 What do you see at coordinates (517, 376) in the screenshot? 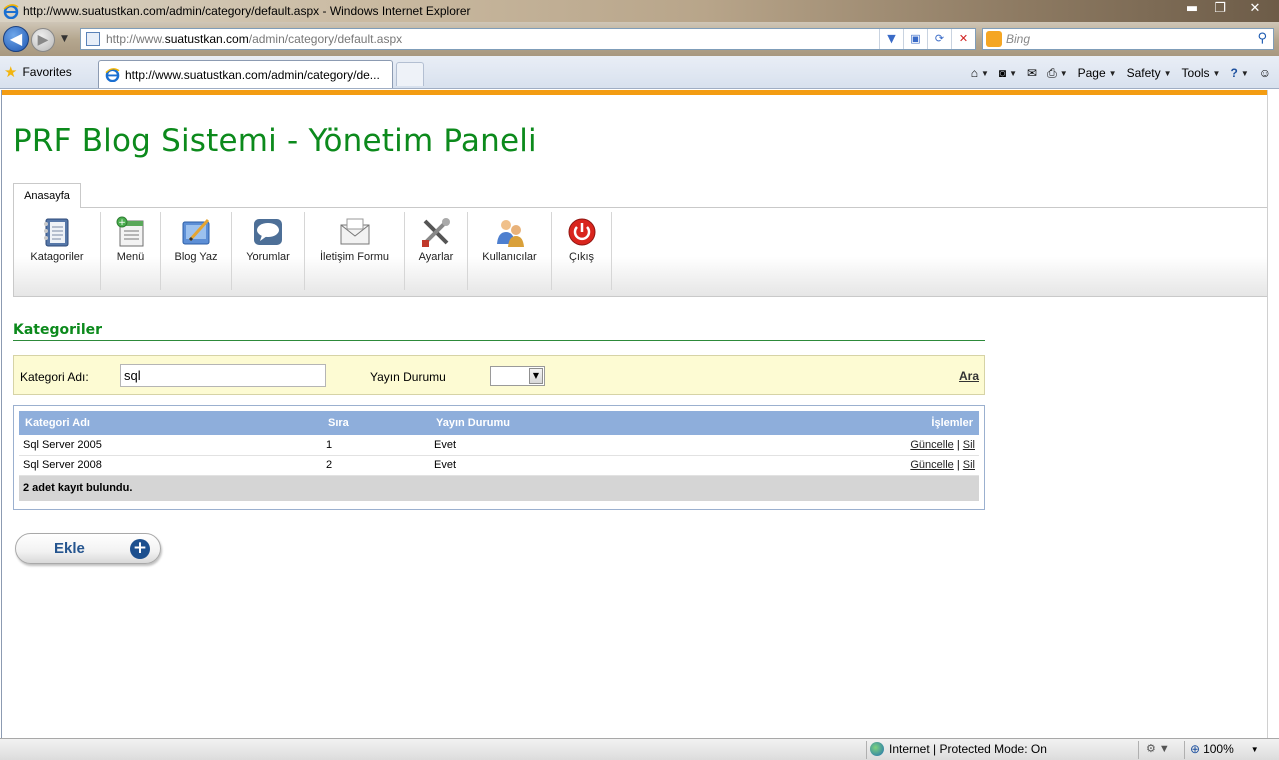
I see `publish-status-select: ▼` at bounding box center [517, 376].